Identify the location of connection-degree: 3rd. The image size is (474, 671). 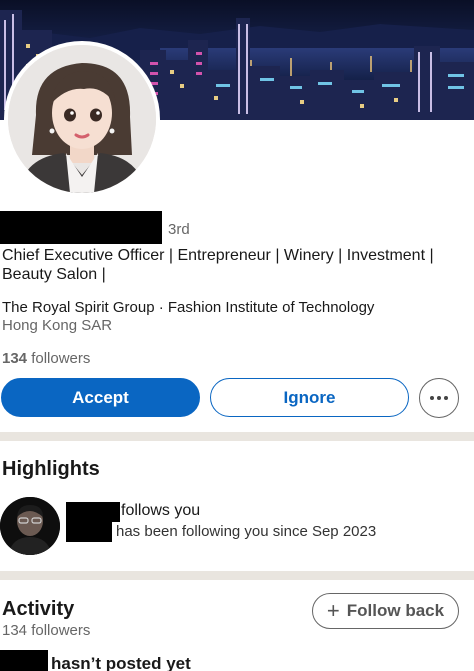
(179, 229).